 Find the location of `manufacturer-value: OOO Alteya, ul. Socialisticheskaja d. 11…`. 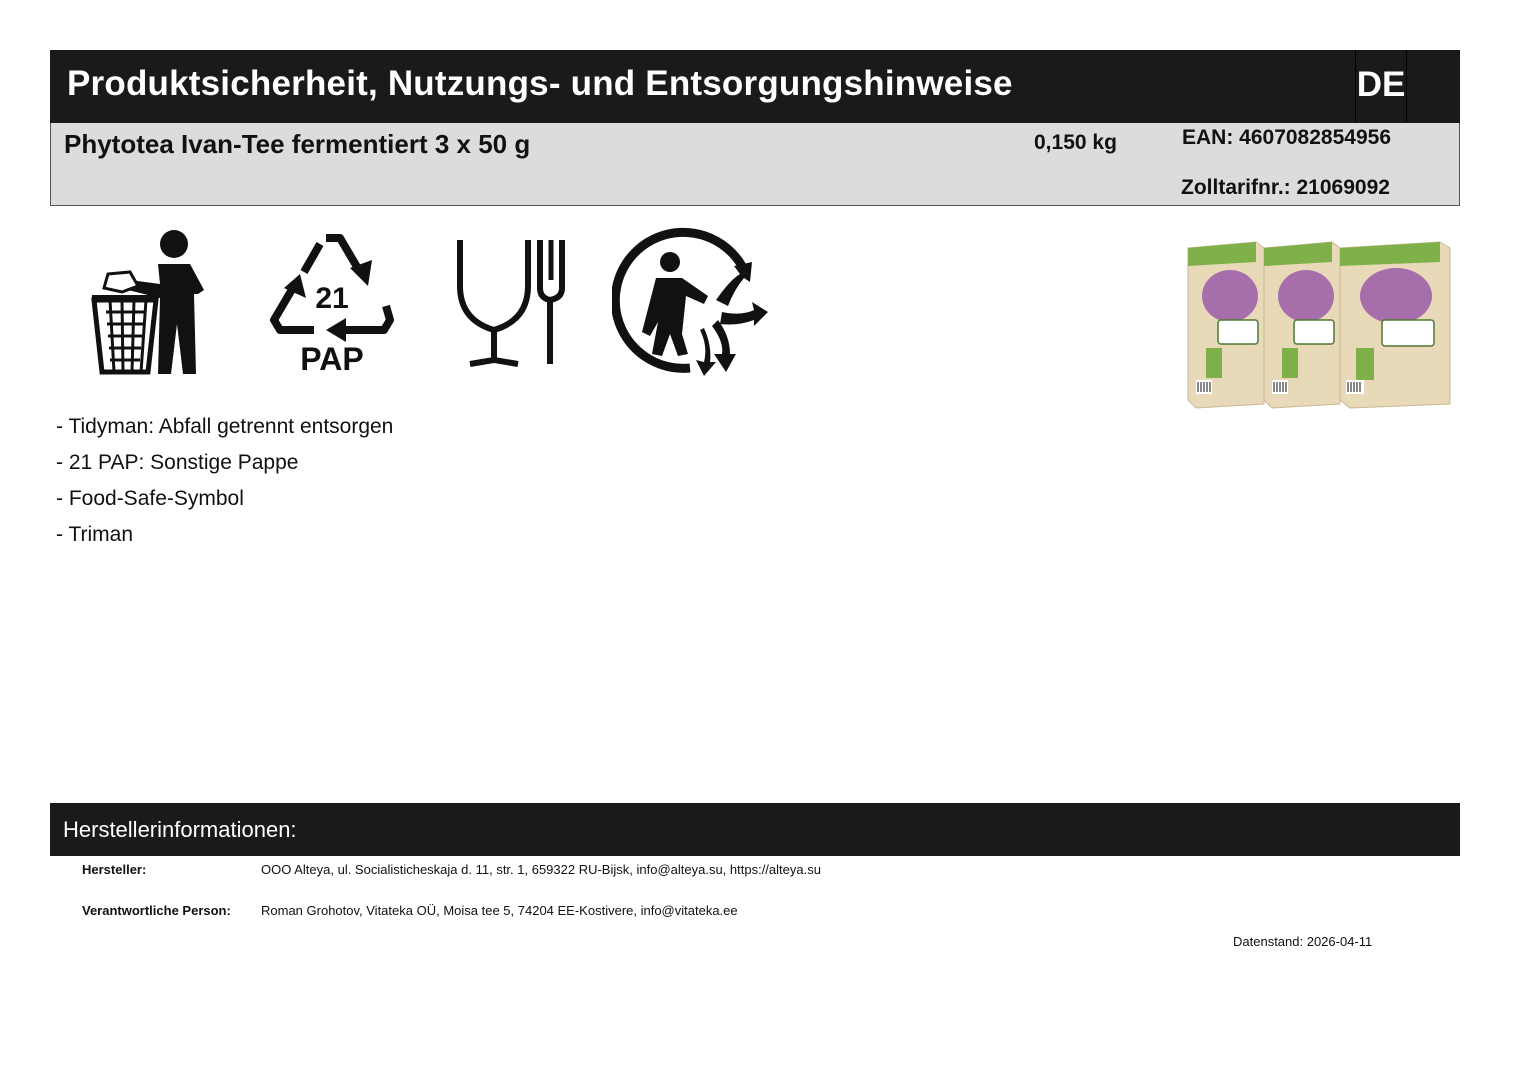

manufacturer-value: OOO Alteya, ul. Socialisticheskaja d. 11… is located at coordinates (541, 869).